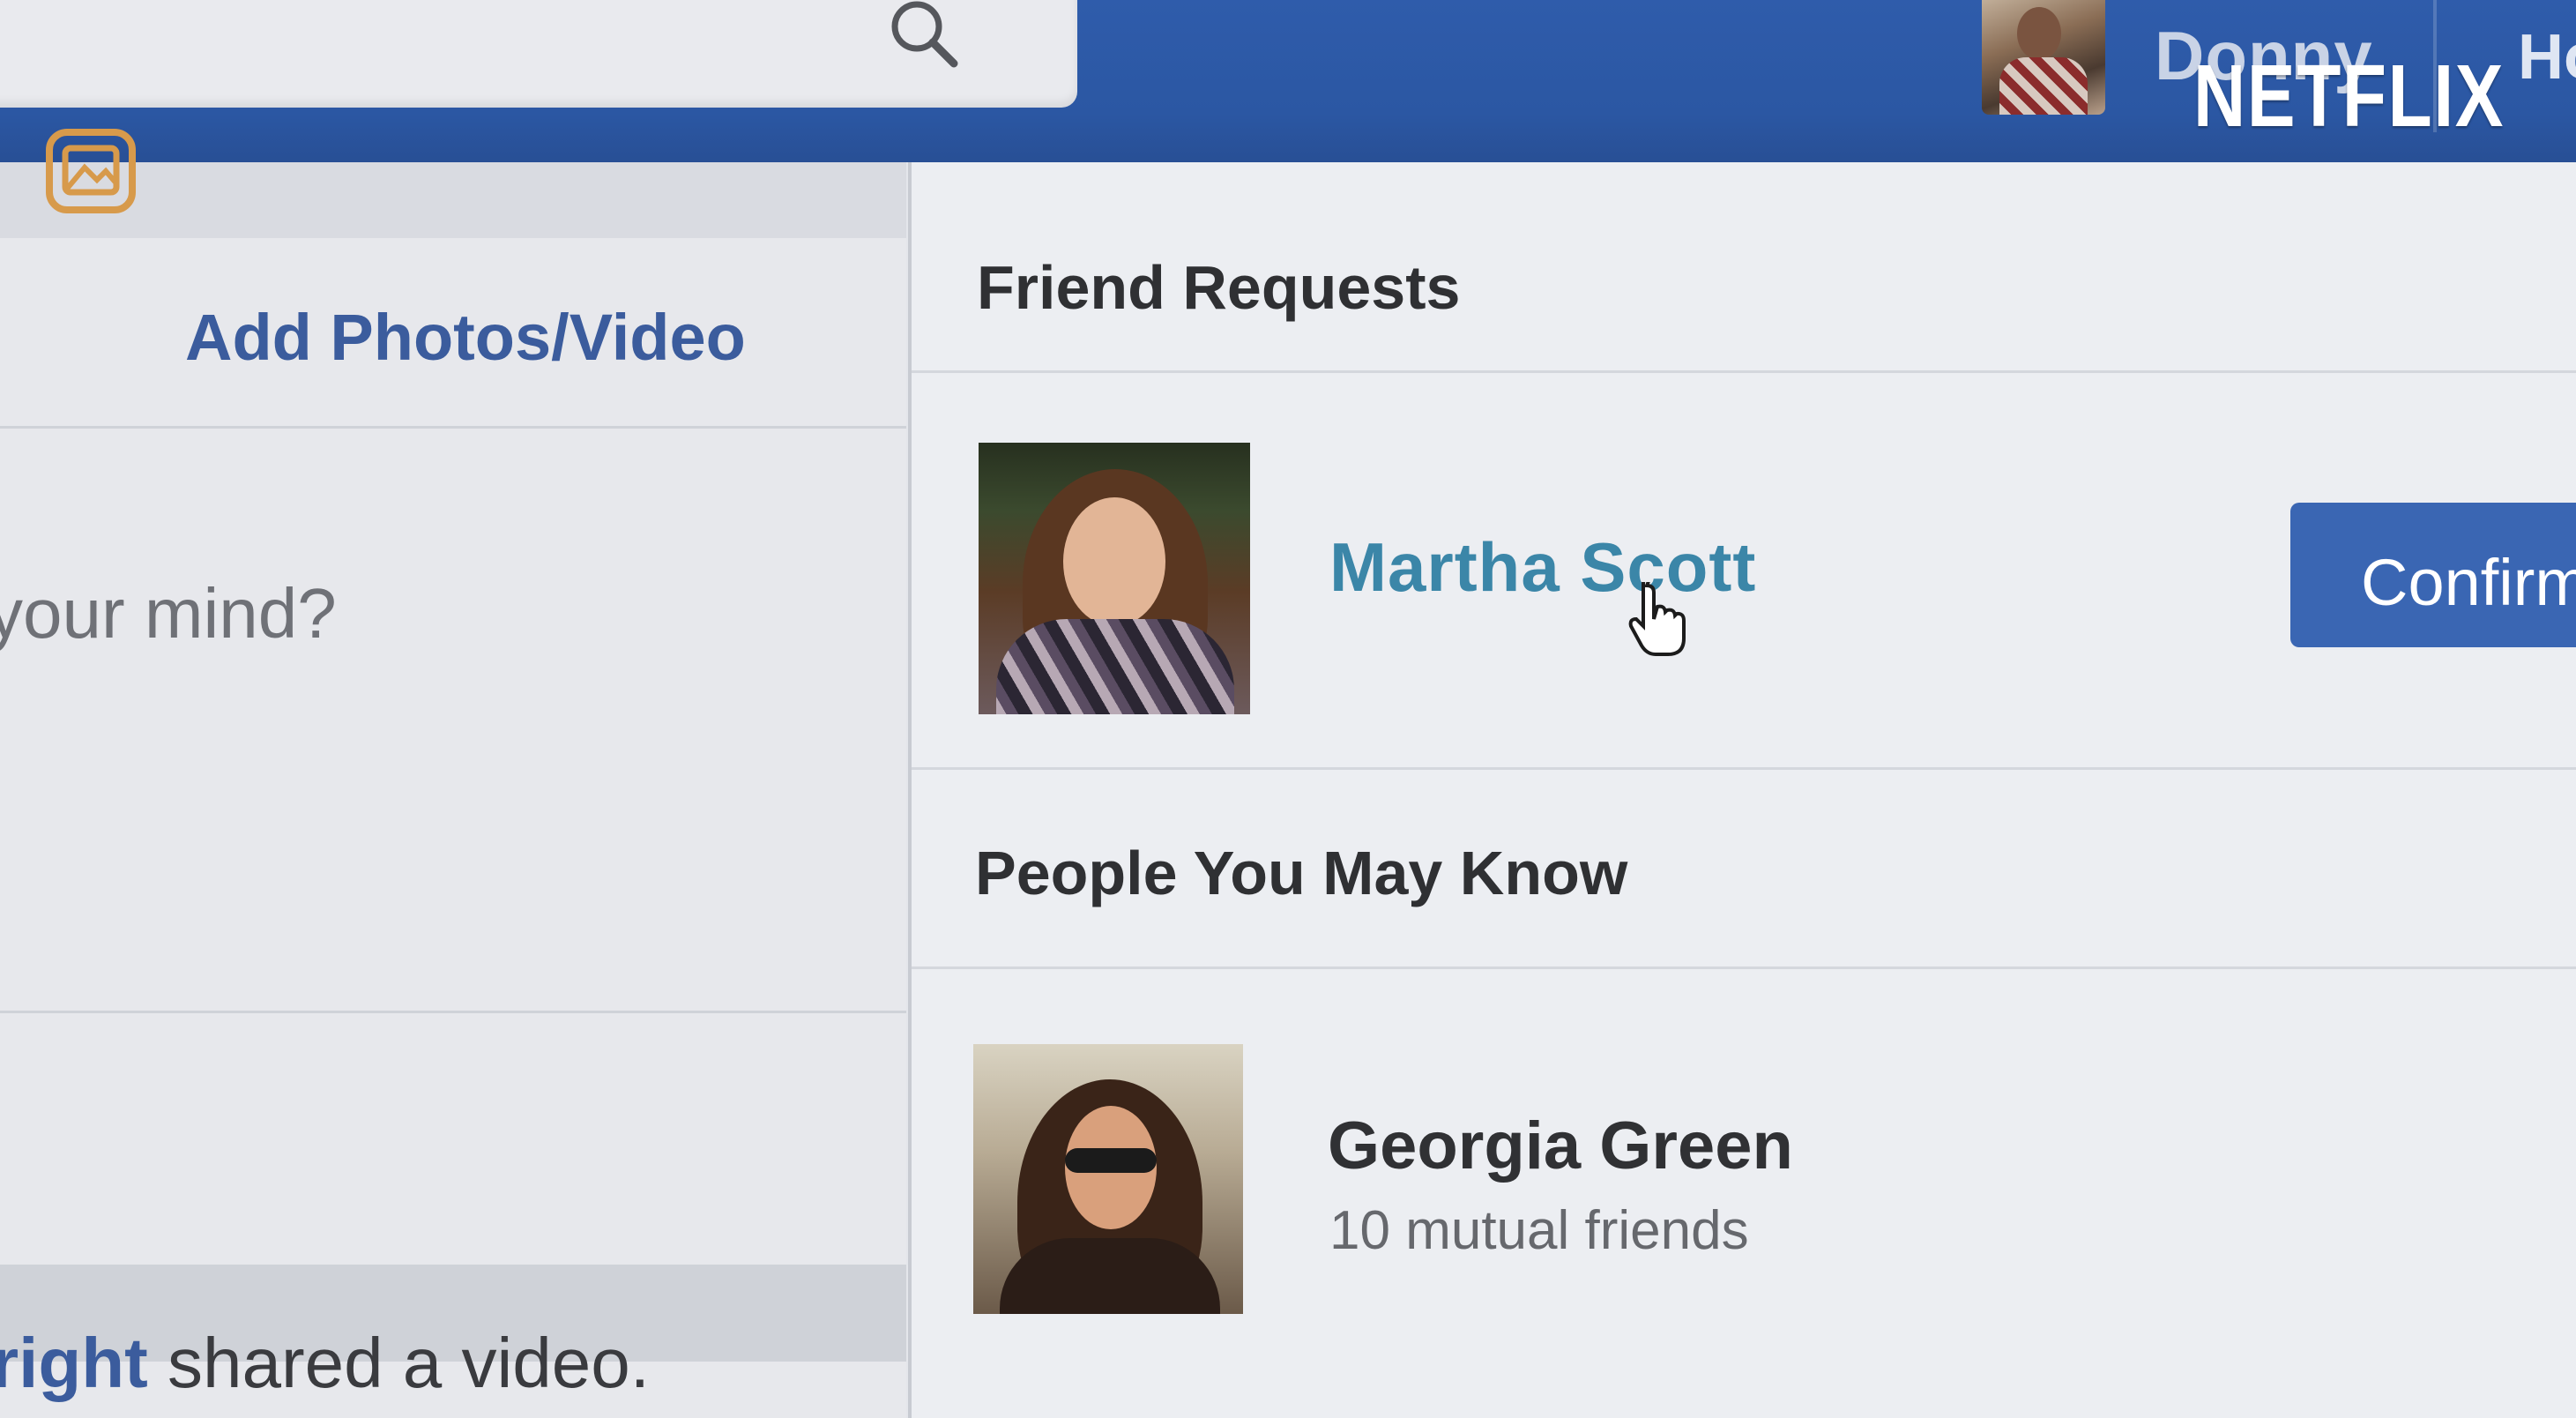  What do you see at coordinates (1657, 619) in the screenshot?
I see `hand-cursor-icon` at bounding box center [1657, 619].